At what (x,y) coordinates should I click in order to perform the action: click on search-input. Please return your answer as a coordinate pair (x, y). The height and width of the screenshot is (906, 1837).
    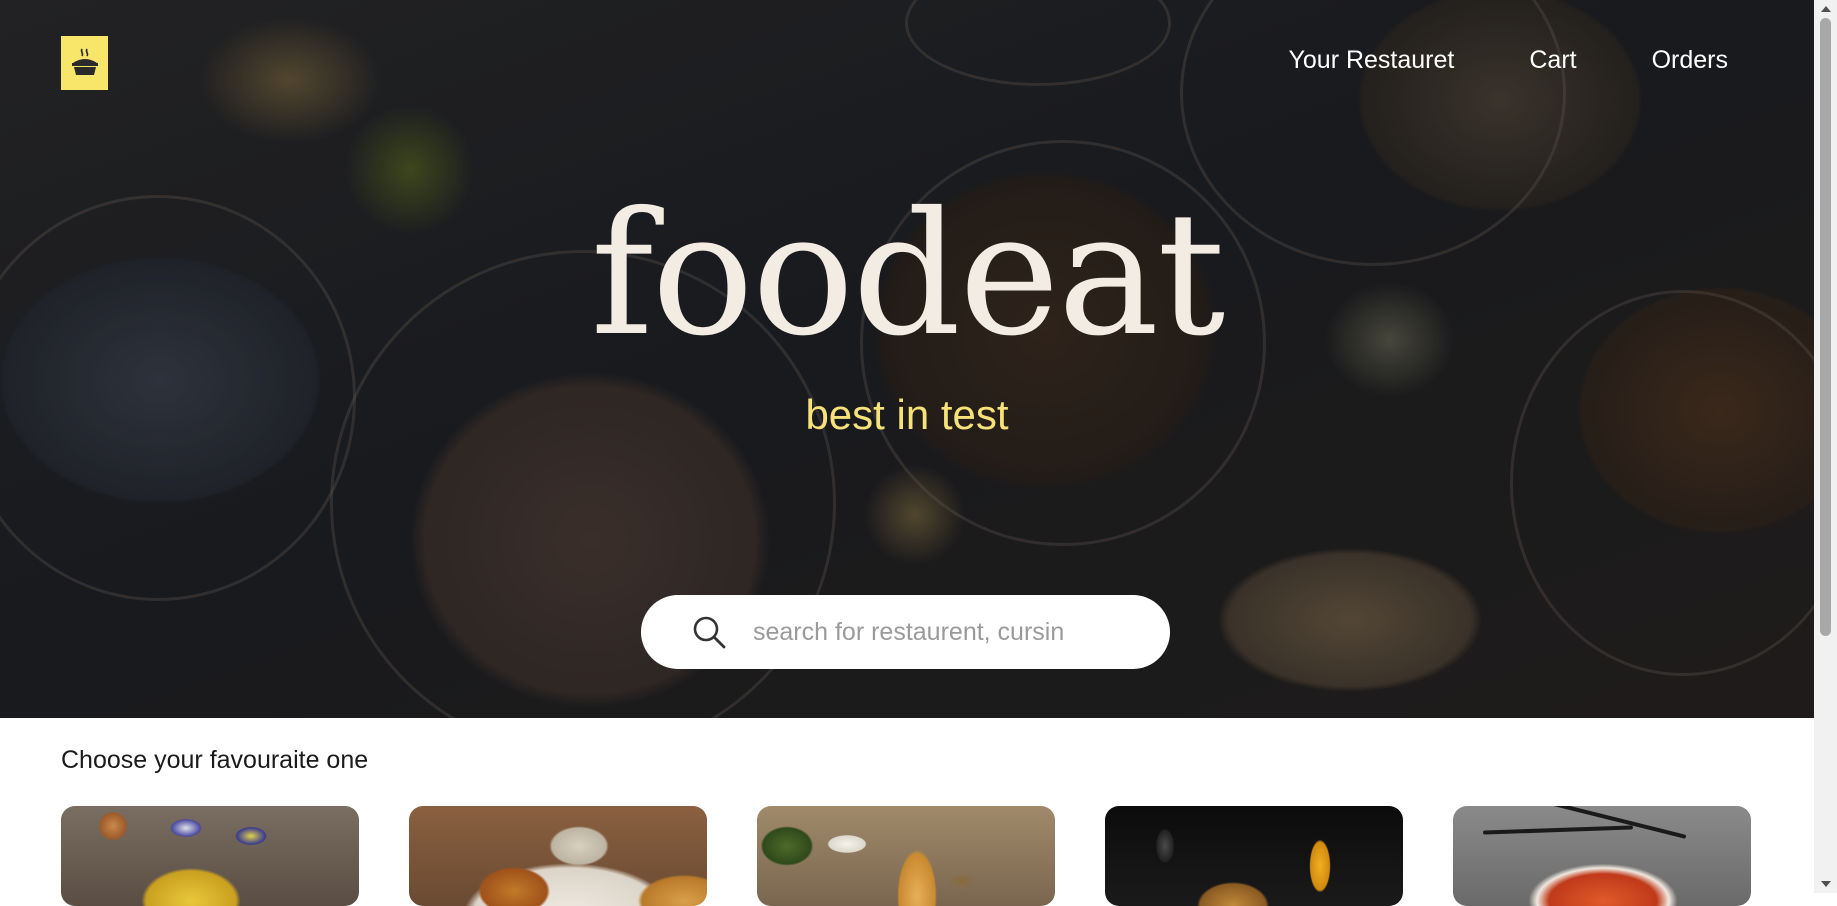
    Looking at the image, I should click on (943, 632).